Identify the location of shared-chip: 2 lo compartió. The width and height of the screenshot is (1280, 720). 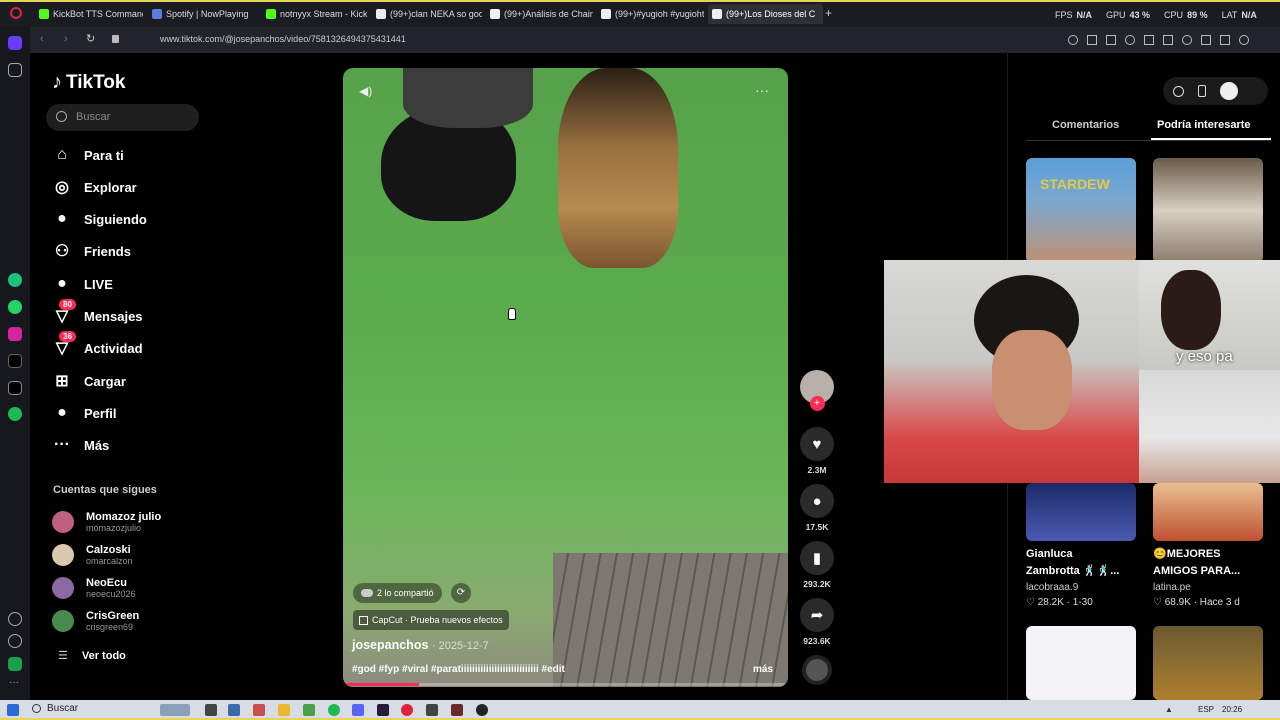
(397, 593).